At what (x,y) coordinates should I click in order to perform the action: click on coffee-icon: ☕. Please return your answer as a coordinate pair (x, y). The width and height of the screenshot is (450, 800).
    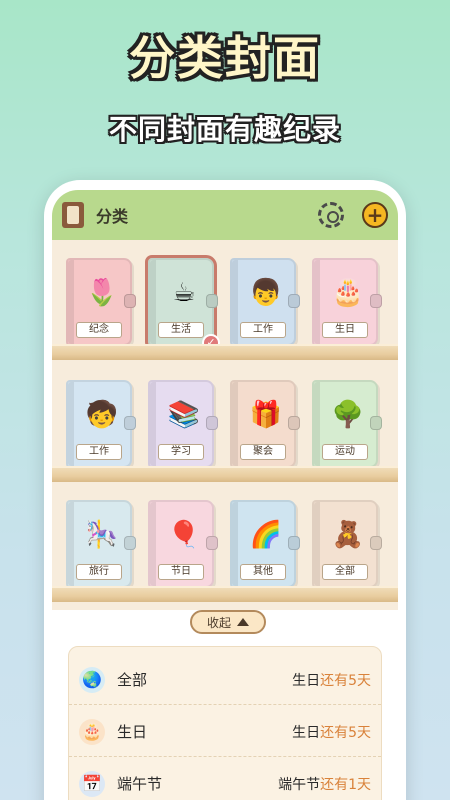
    Looking at the image, I should click on (184, 293).